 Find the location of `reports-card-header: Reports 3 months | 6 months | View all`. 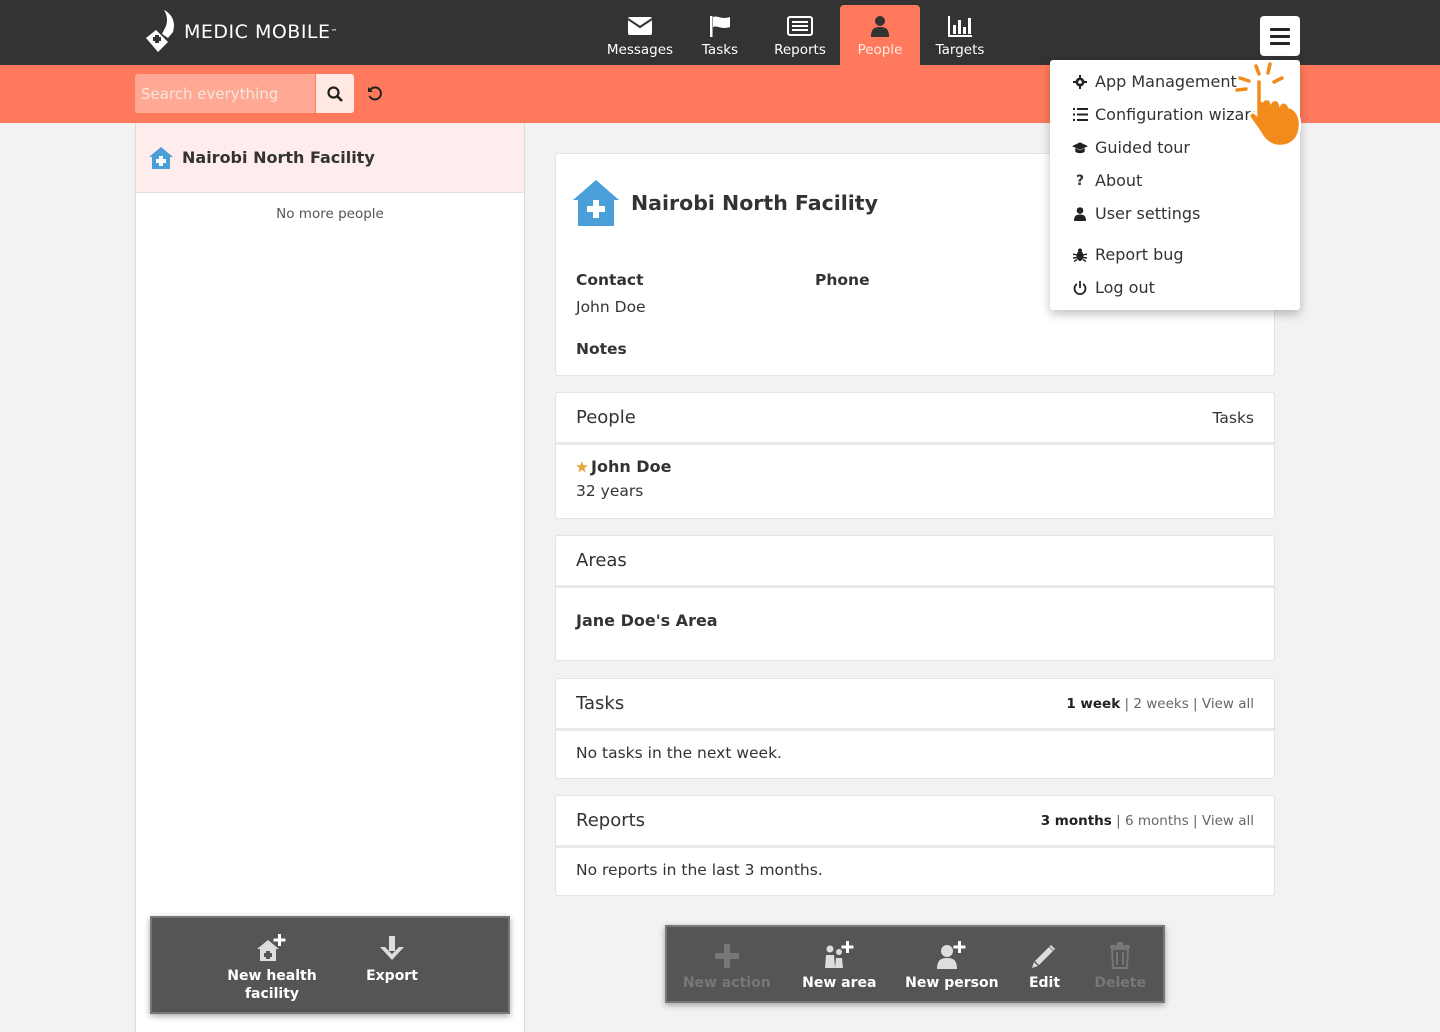

reports-card-header: Reports 3 months | 6 months | View all is located at coordinates (915, 822).